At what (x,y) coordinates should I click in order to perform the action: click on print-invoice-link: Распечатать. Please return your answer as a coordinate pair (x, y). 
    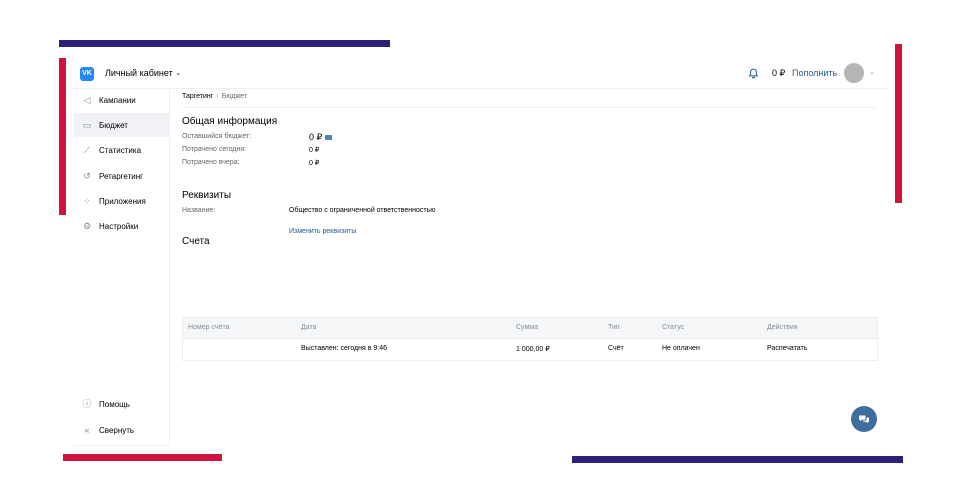
    Looking at the image, I should click on (787, 348).